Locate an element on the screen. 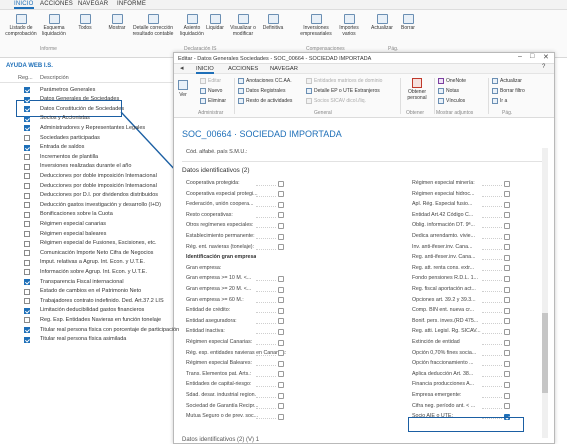  list-item: Régimen especial baleares is located at coordinates (98, 234).